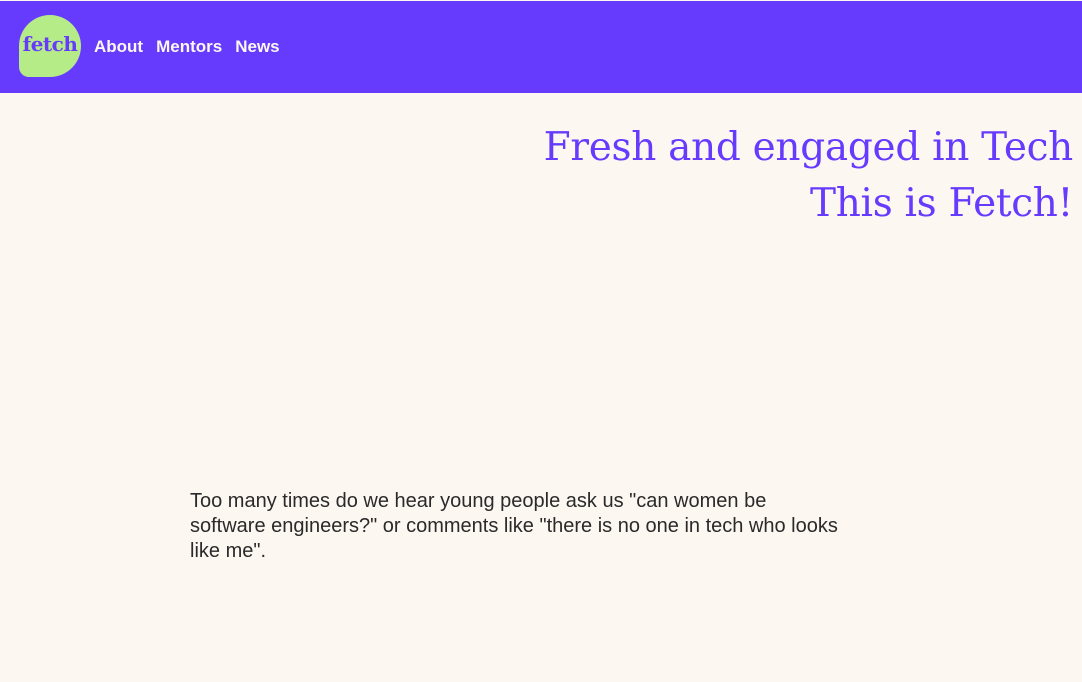 This screenshot has width=1082, height=682. I want to click on hero-line-2: This is Fetch!, so click(941, 203).